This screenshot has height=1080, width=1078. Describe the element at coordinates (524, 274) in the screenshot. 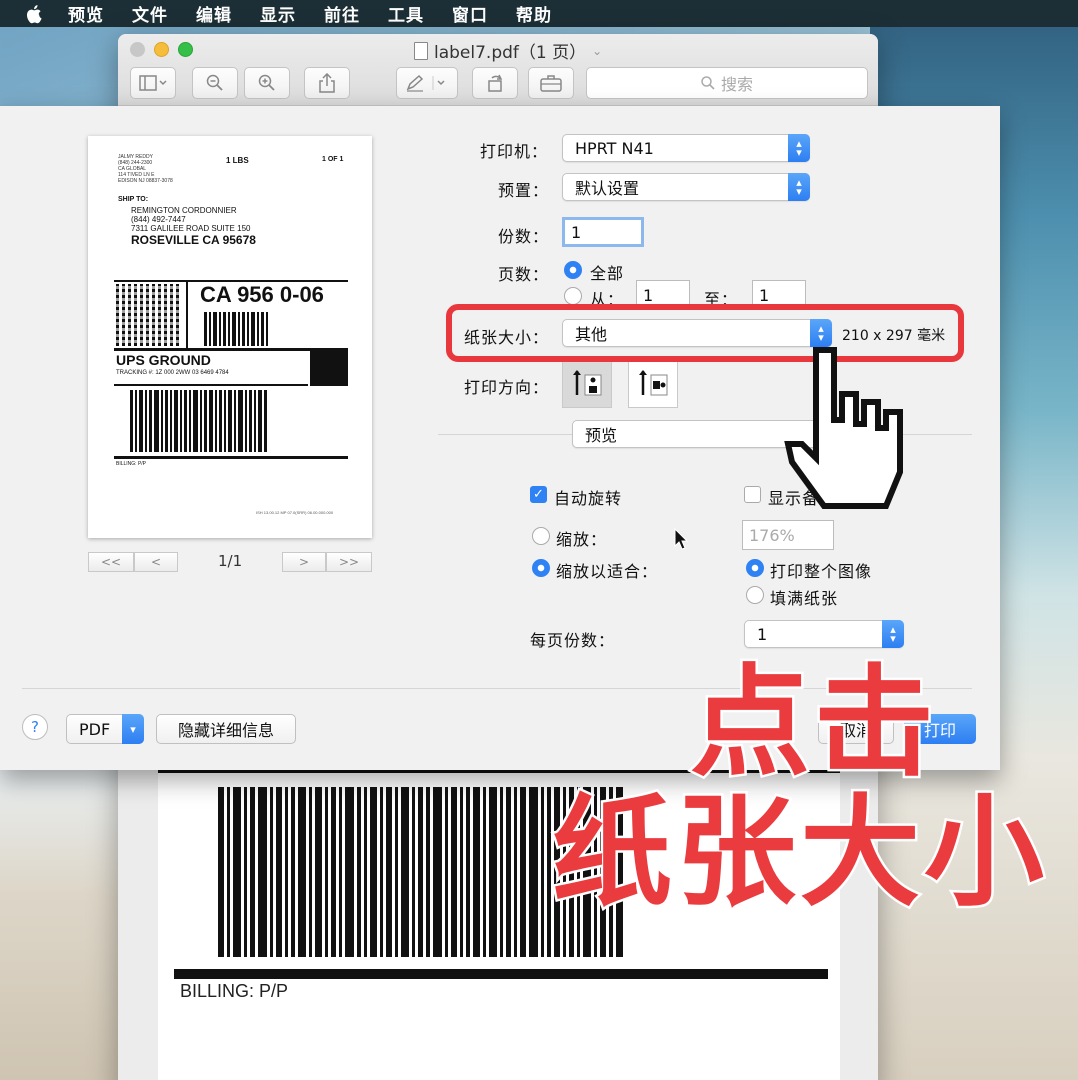

I see `pages-label: 页数：` at that location.